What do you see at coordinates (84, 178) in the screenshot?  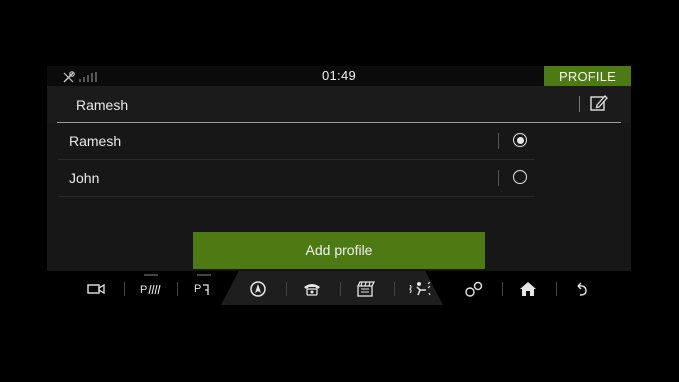 I see `profile-name: John` at bounding box center [84, 178].